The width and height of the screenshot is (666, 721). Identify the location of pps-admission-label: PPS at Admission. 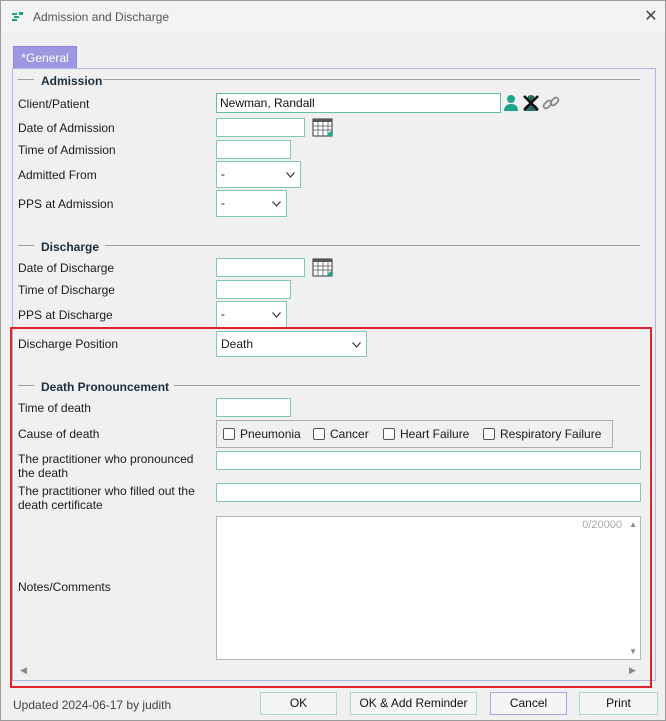
(66, 204).